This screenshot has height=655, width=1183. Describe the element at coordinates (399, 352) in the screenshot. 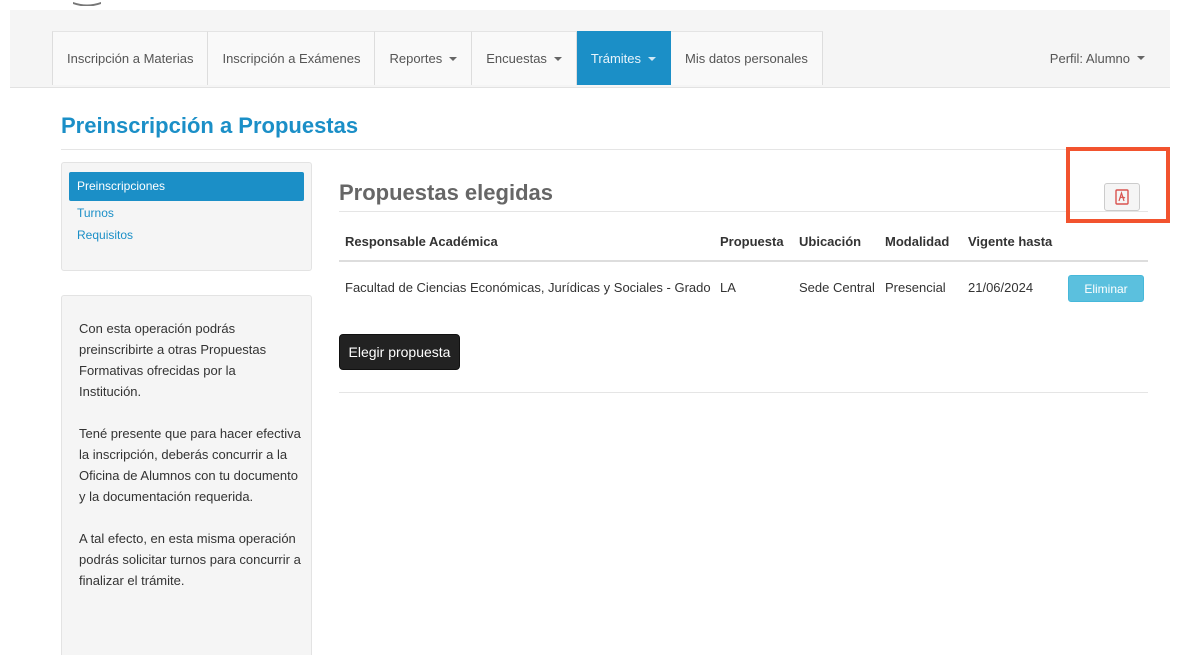

I see `elegir-propuesta-button: Elegir propuesta` at that location.